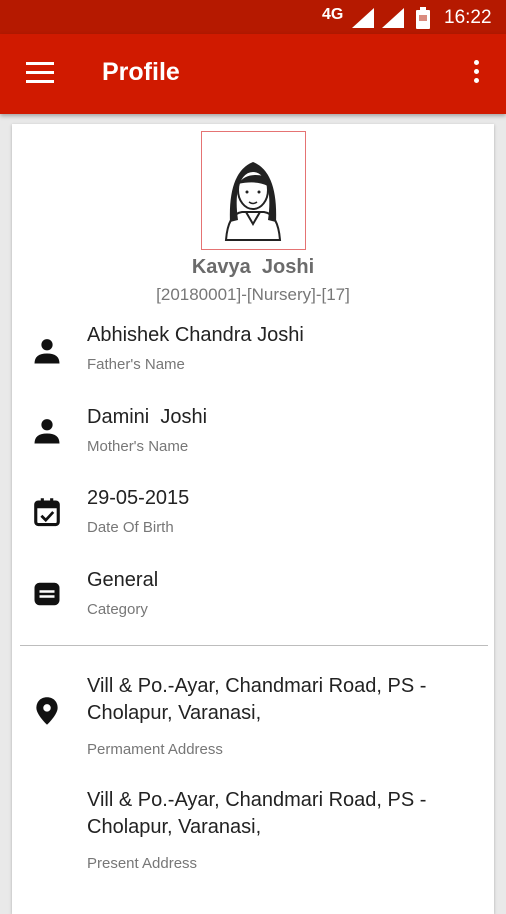  What do you see at coordinates (141, 72) in the screenshot?
I see `page-title: Profile` at bounding box center [141, 72].